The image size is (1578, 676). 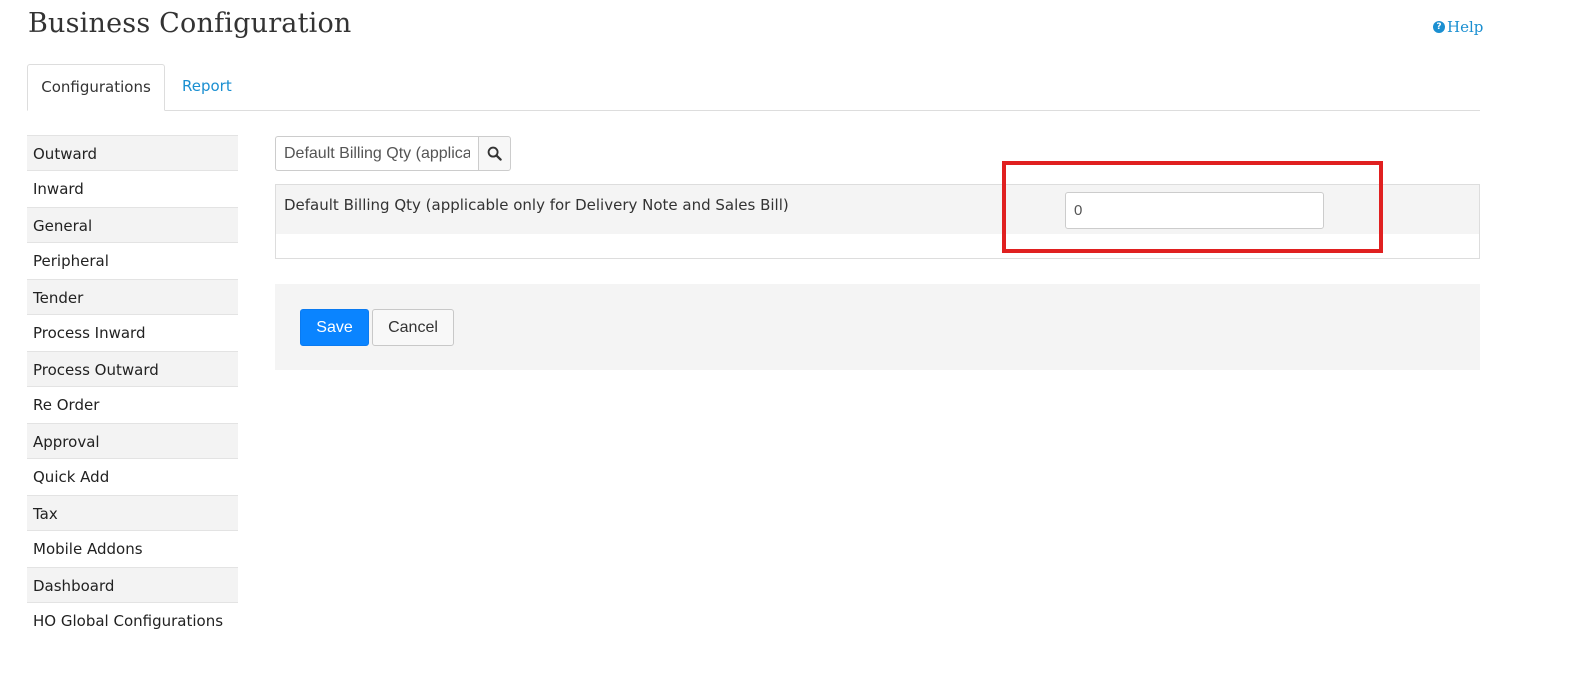 I want to click on tab-bar: Configurations Report, so click(x=753, y=87).